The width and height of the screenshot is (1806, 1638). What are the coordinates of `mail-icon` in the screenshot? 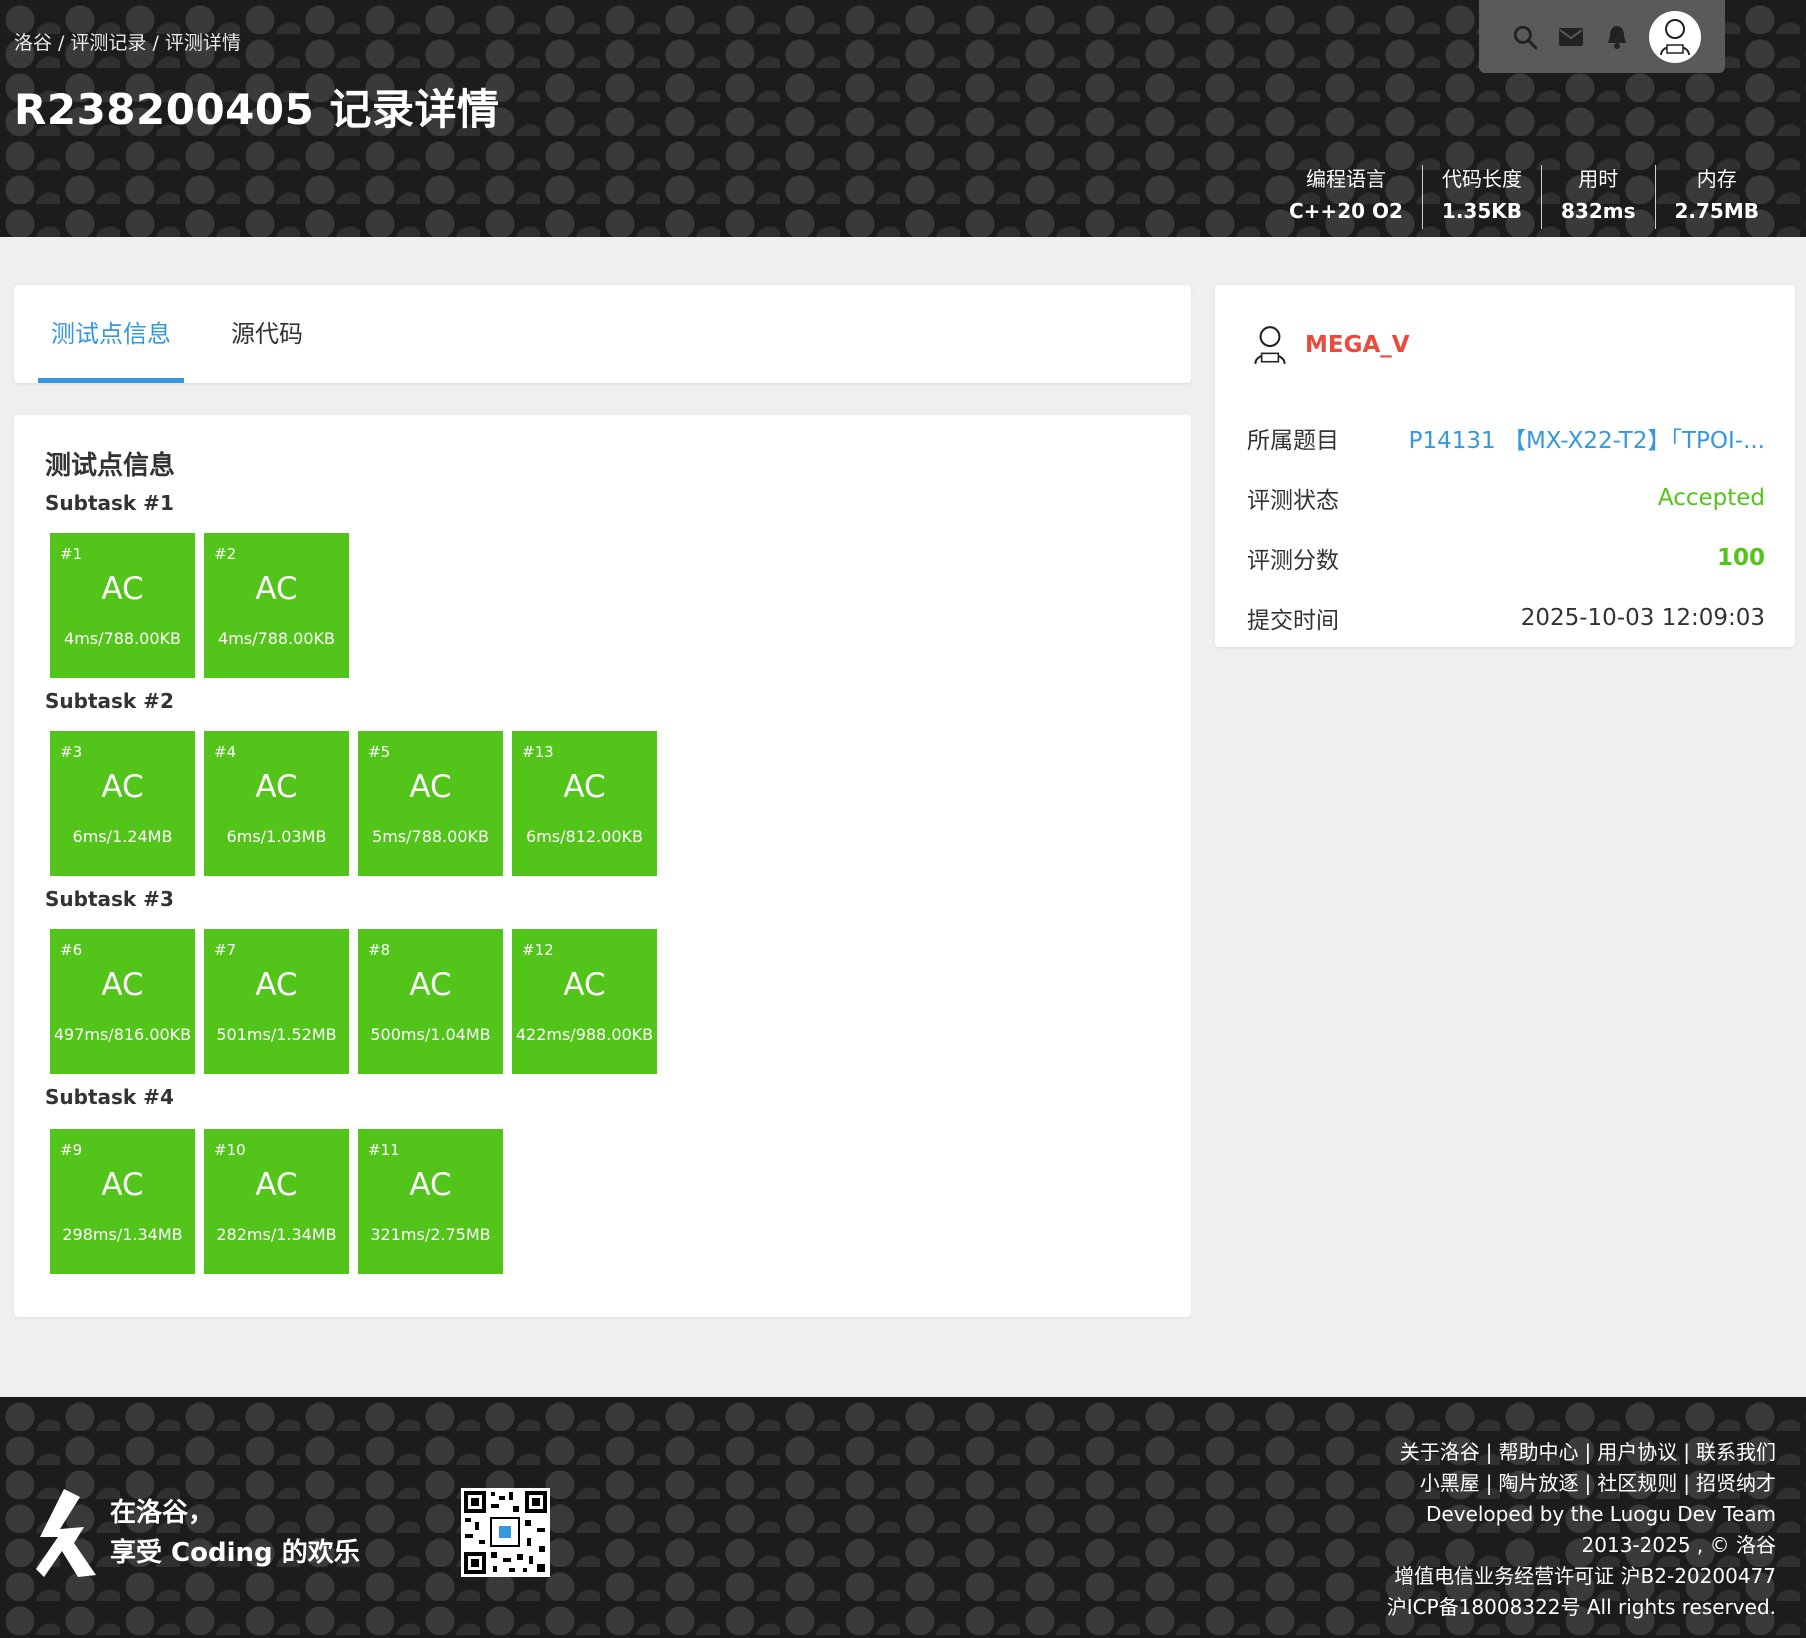 It's located at (1571, 37).